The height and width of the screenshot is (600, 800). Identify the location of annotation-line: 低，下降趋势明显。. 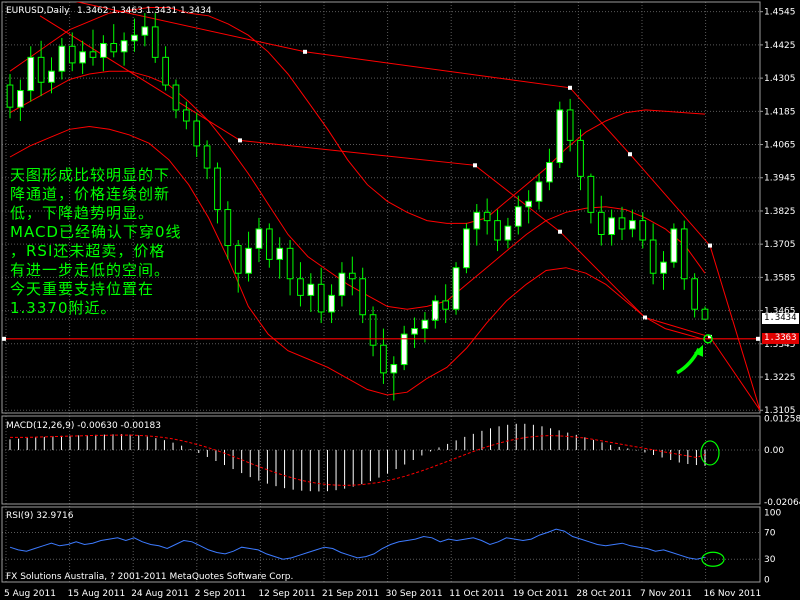
(82, 213).